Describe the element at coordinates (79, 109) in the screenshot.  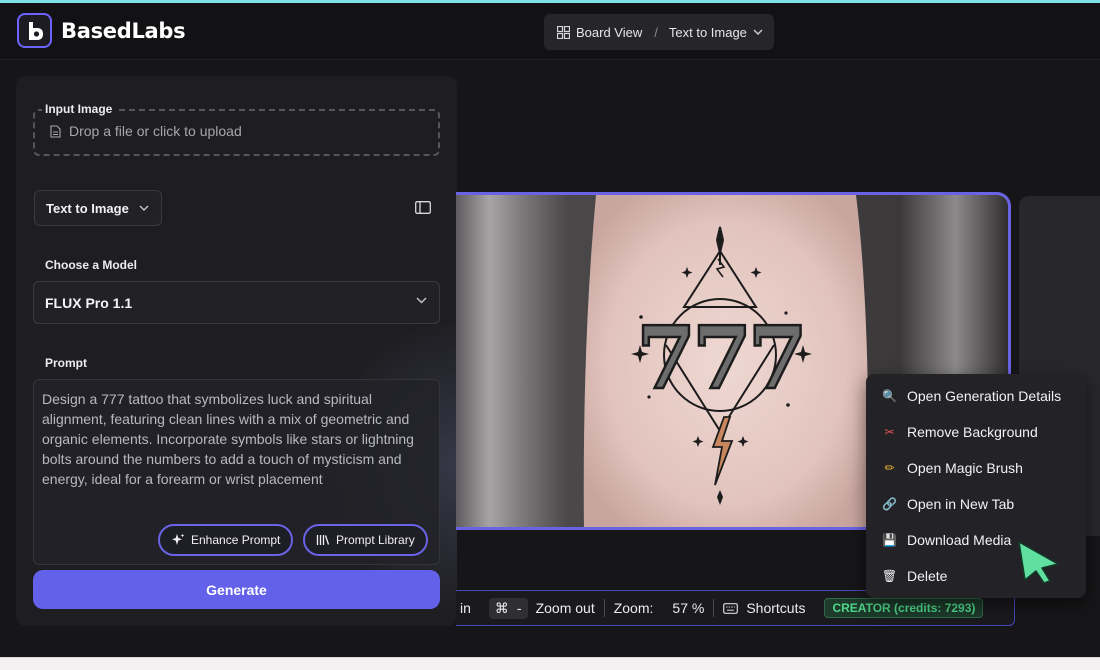
I see `input-image-label: Input Image` at that location.